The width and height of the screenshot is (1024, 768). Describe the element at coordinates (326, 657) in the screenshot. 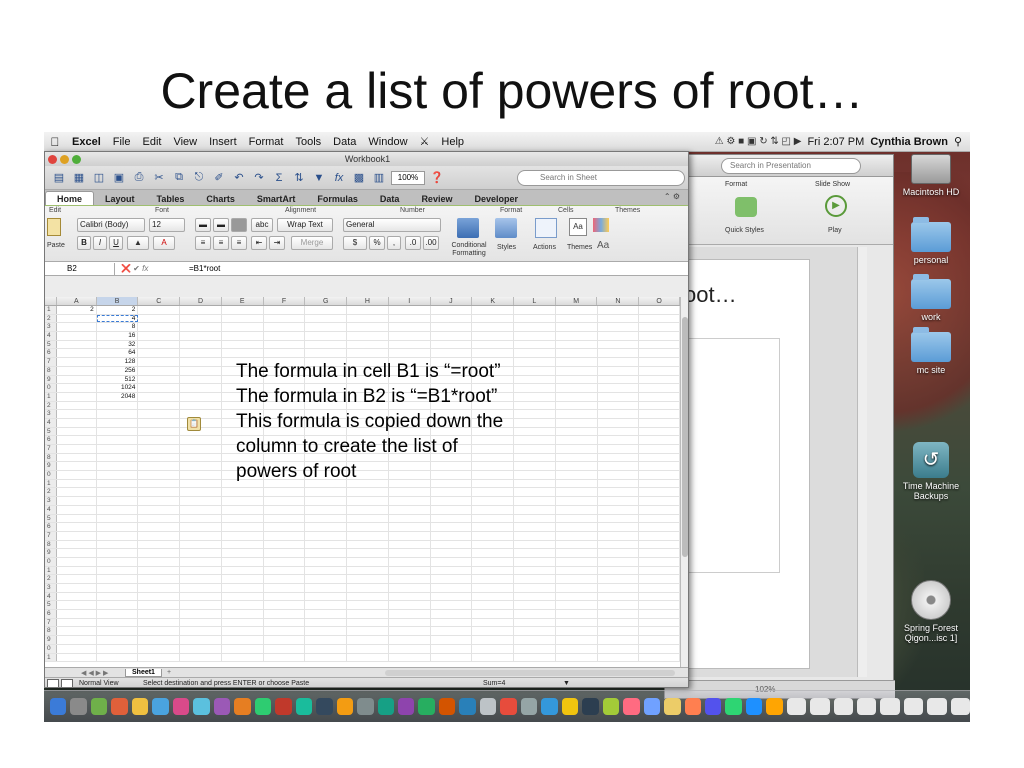

I see `cell-g41` at that location.